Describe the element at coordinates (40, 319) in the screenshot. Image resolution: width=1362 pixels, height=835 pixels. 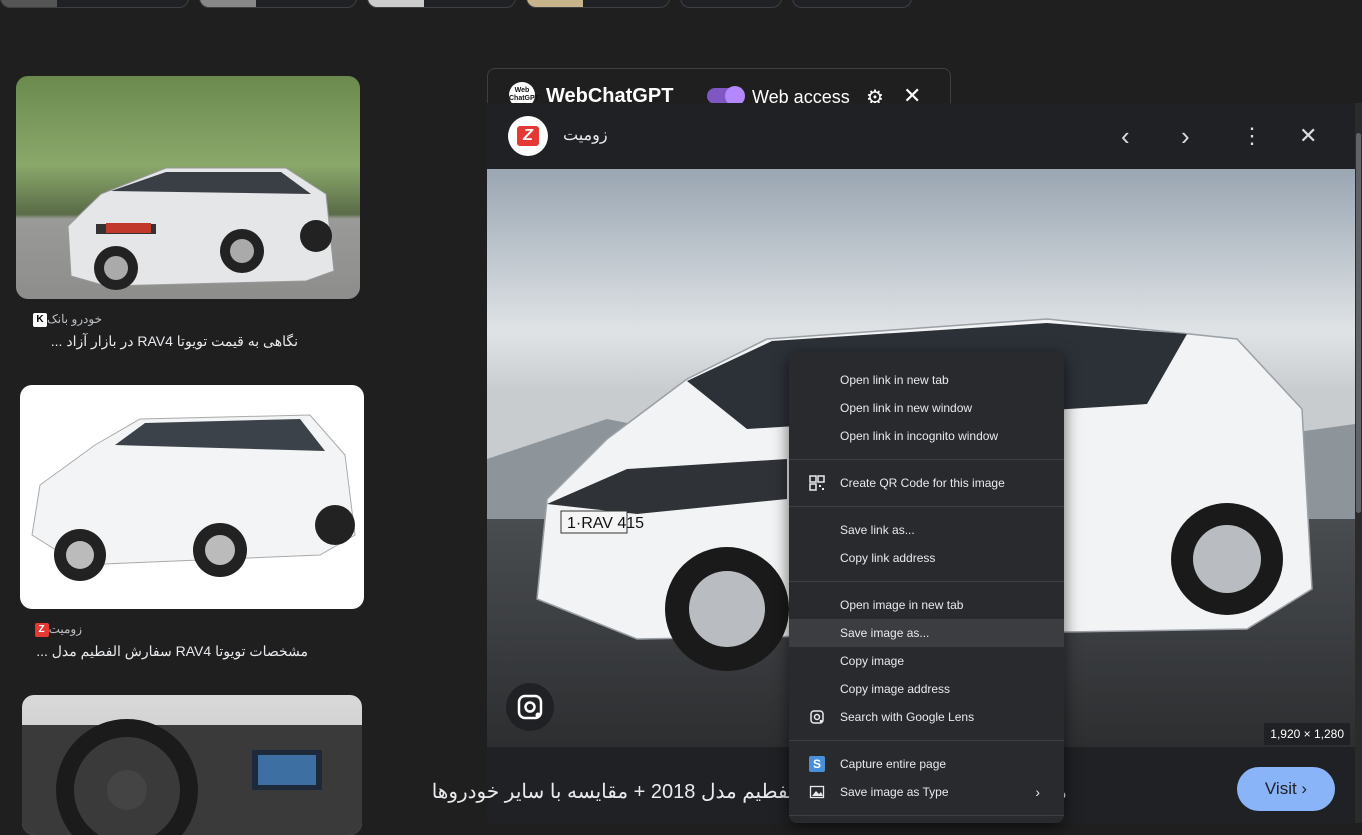
I see `khodrobank-favicon-icon: K` at that location.